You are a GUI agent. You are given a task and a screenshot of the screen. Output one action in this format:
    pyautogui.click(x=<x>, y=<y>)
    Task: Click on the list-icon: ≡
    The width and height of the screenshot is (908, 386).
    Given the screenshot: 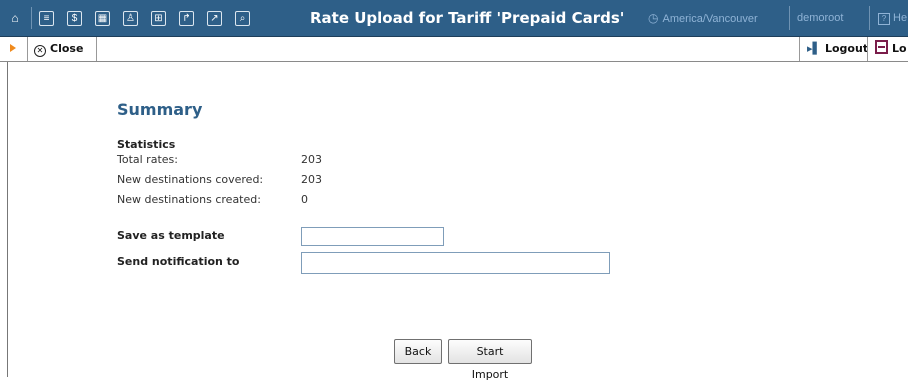 What is the action you would take?
    pyautogui.click(x=46, y=18)
    